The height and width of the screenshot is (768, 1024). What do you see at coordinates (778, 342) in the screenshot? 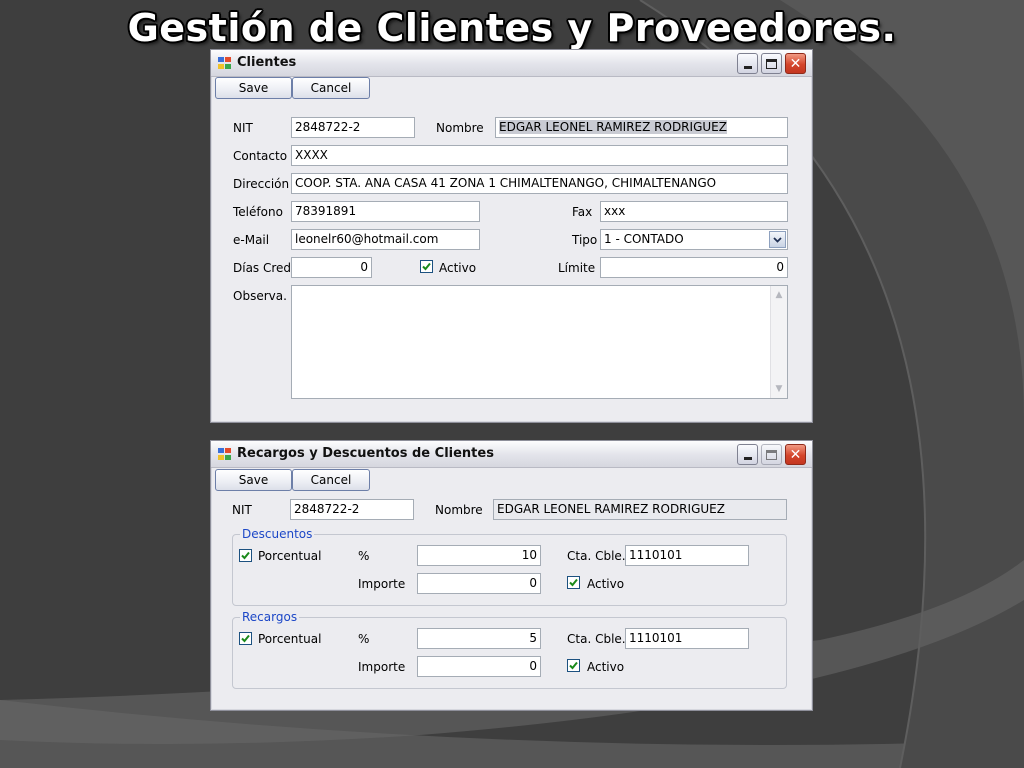
I see `observa-scrollbar: ▲ ▼` at bounding box center [778, 342].